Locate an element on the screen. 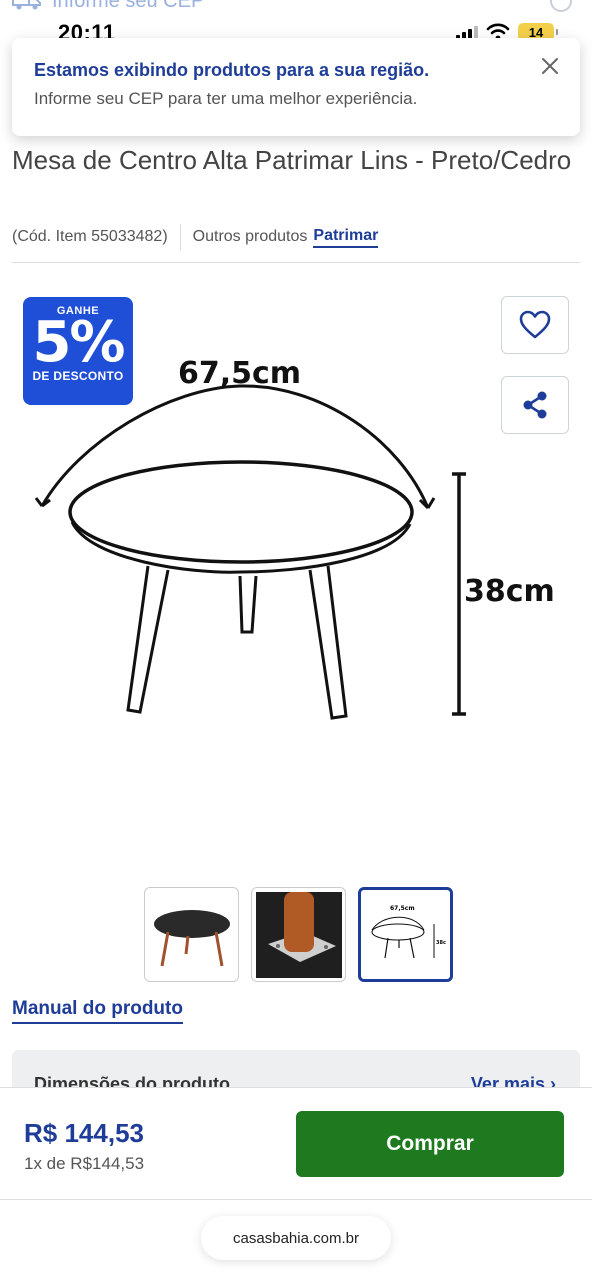 The width and height of the screenshot is (592, 1280). buy-button: Comprar is located at coordinates (430, 1144).